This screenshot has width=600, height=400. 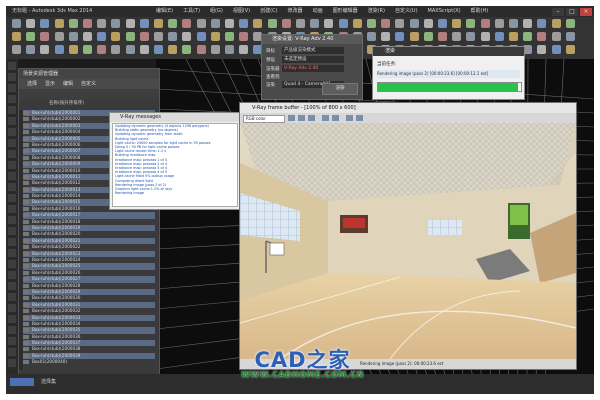 What do you see at coordinates (335, 118) in the screenshot?
I see `clear-image-icon` at bounding box center [335, 118].